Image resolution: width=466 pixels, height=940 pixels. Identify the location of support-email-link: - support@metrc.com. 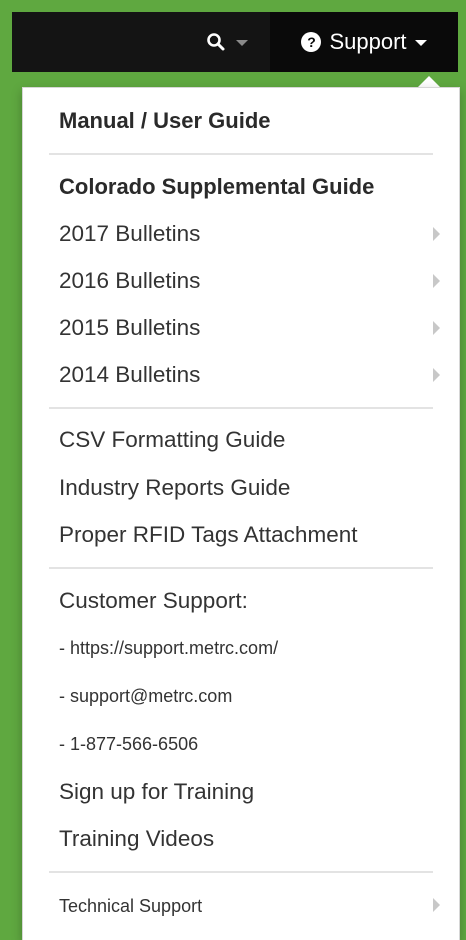
(145, 696).